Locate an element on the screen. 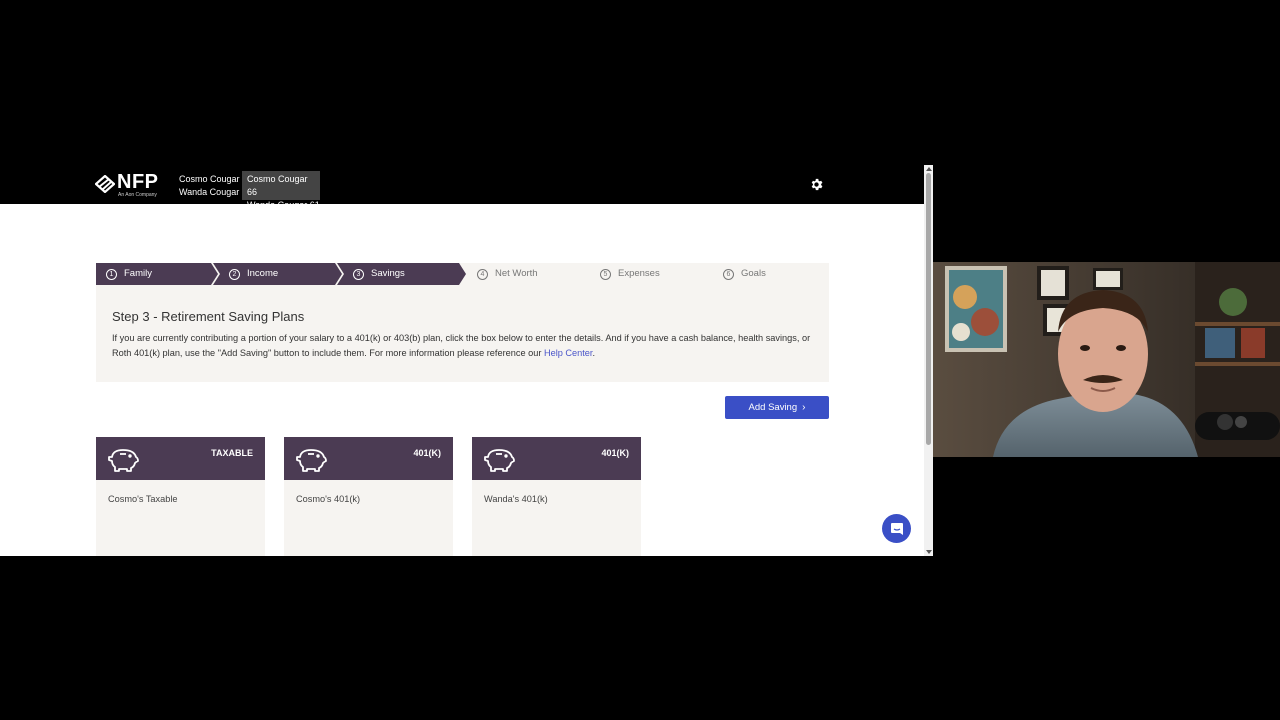 The height and width of the screenshot is (720, 1280). saving-card-cosmo-401k: 401(K) Cosmo's 401(k) is located at coordinates (368, 496).